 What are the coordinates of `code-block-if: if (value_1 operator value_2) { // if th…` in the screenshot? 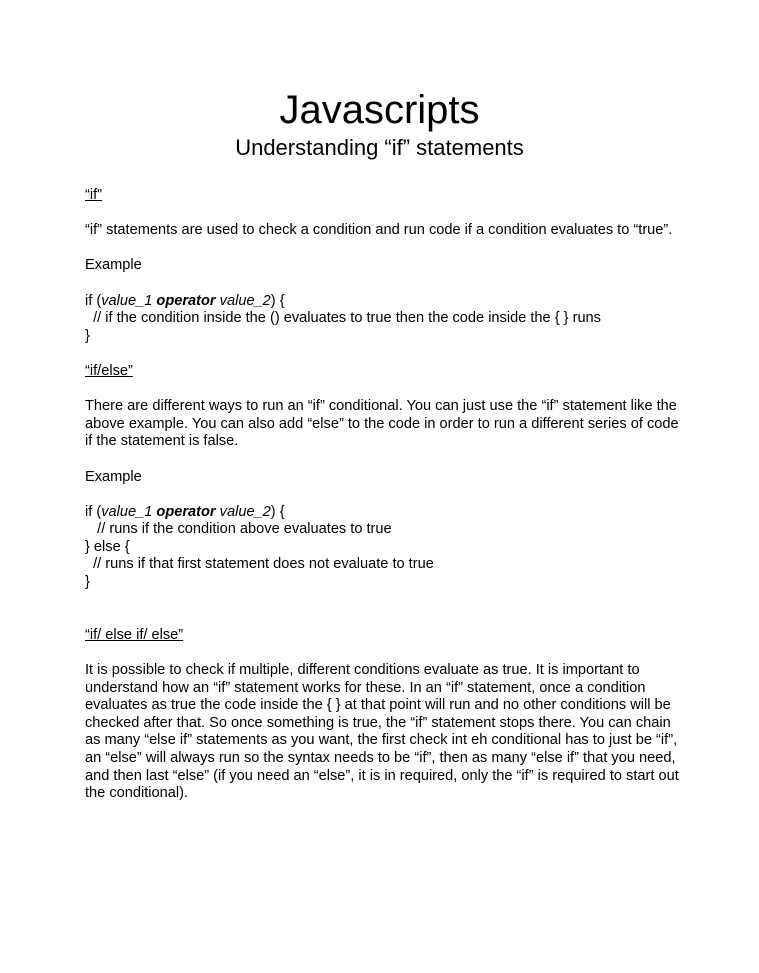 It's located at (385, 319).